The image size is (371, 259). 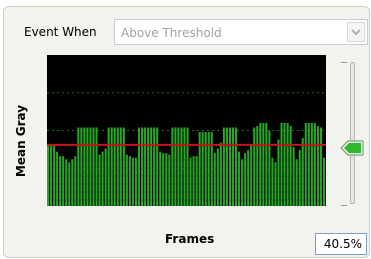 What do you see at coordinates (352, 148) in the screenshot?
I see `threshold-slider-thumb` at bounding box center [352, 148].